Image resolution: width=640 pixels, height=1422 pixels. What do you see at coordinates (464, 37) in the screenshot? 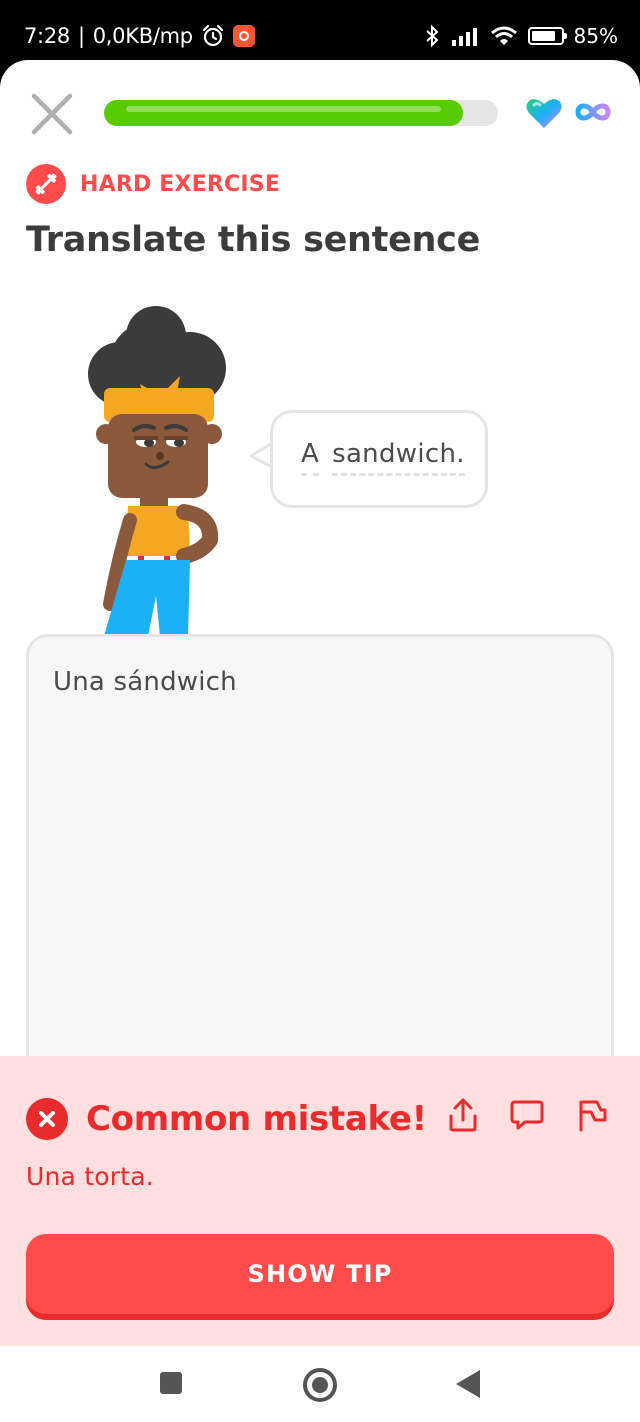
I see `signal-icon` at bounding box center [464, 37].